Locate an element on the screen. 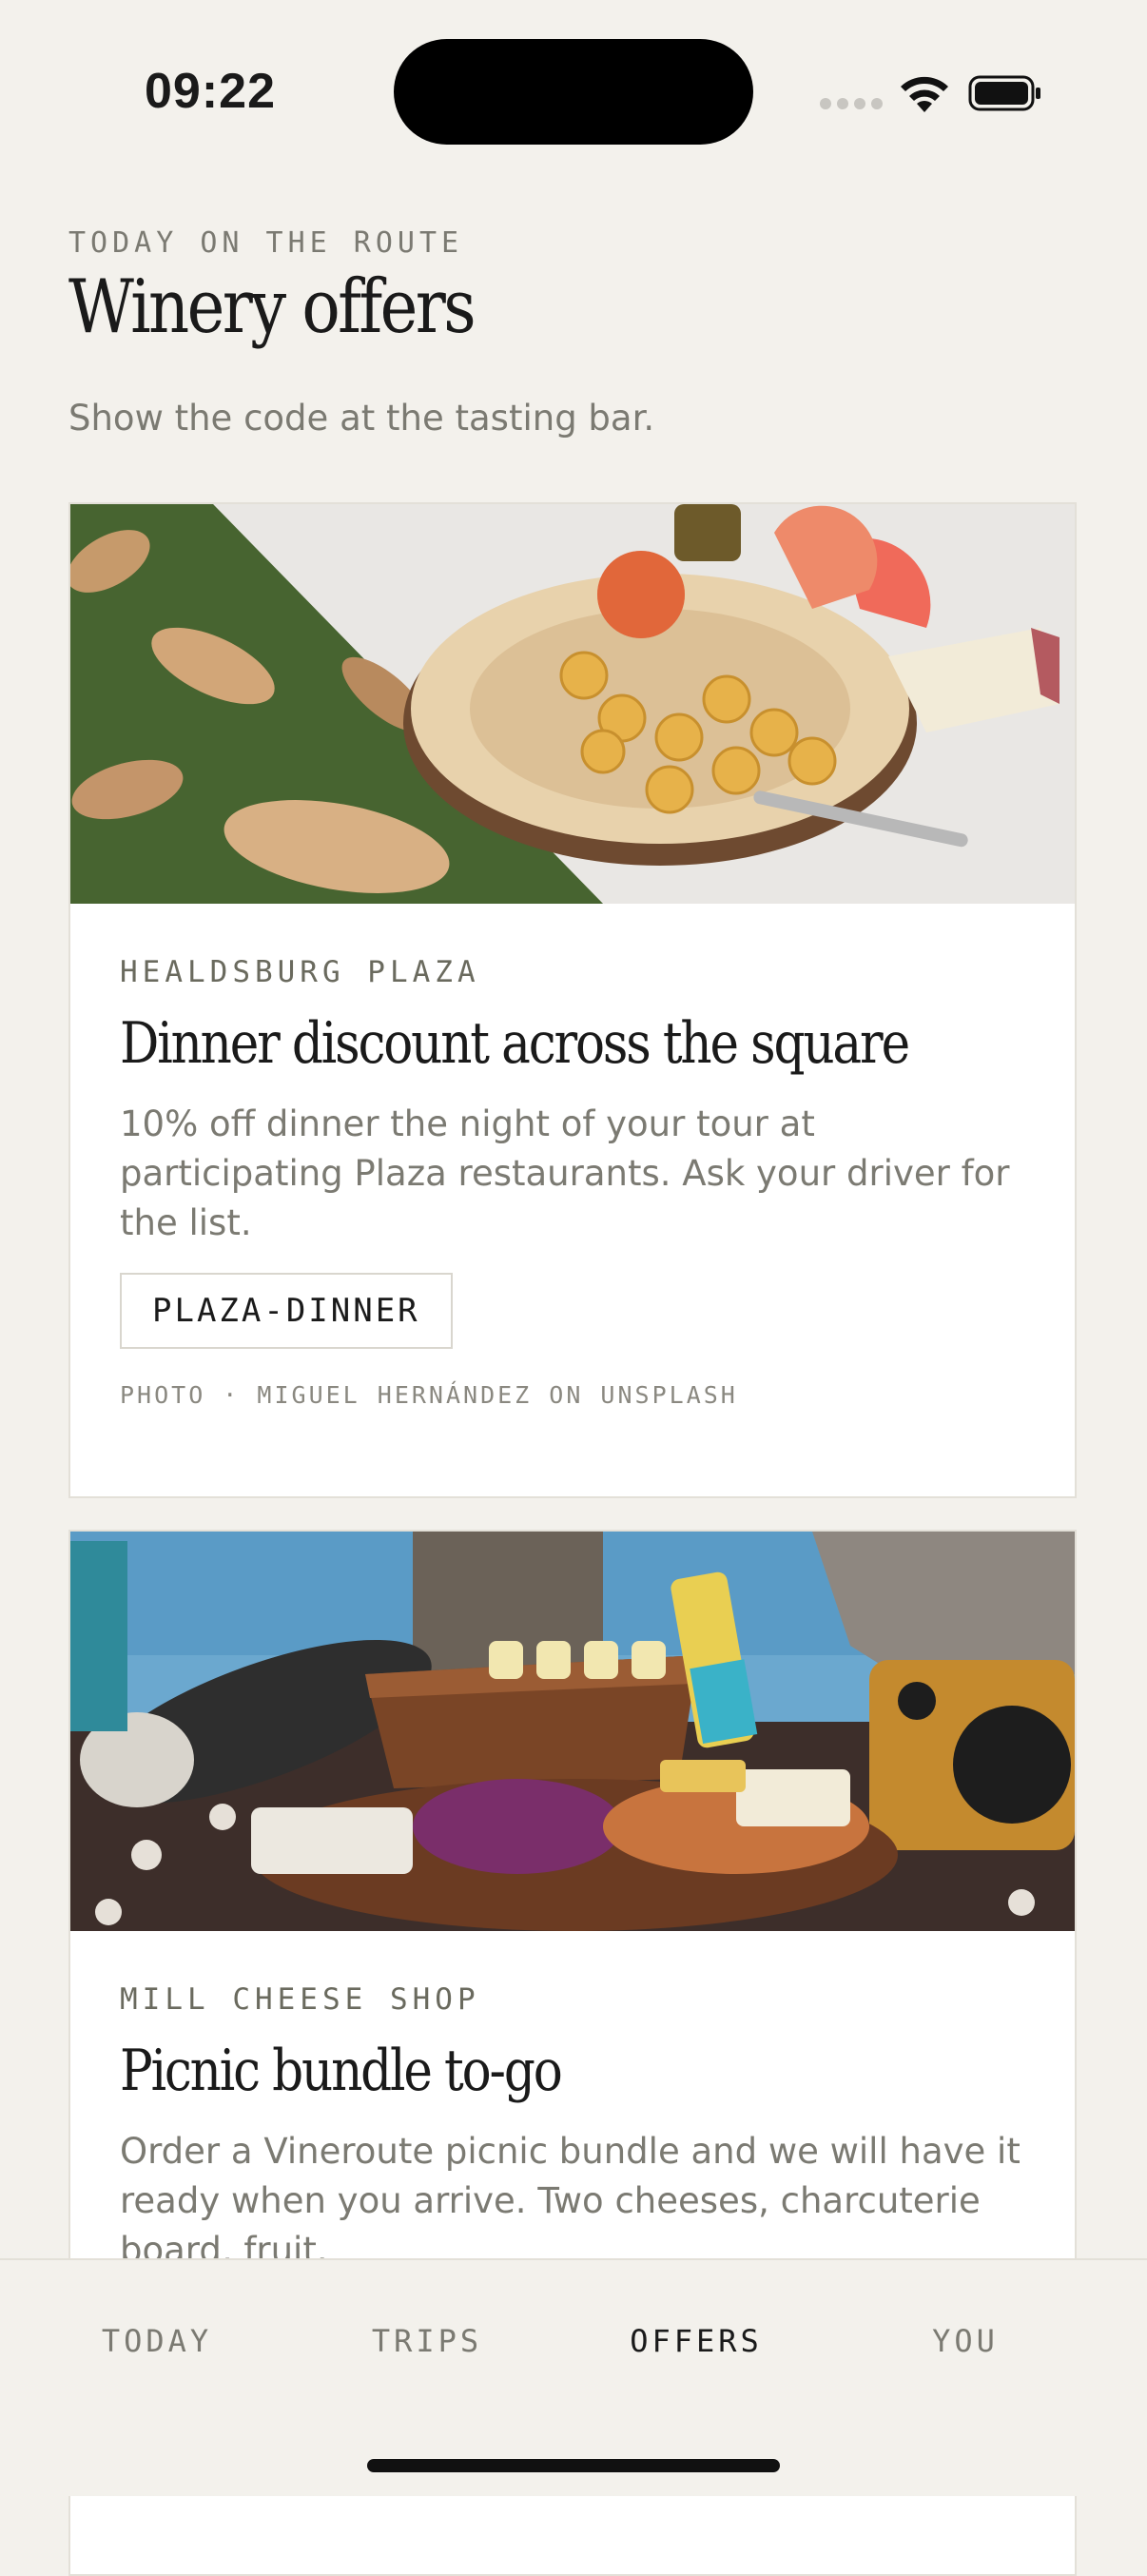 Image resolution: width=1147 pixels, height=2576 pixels. page-subtitle: Show the code at the tasting bar. is located at coordinates (361, 419).